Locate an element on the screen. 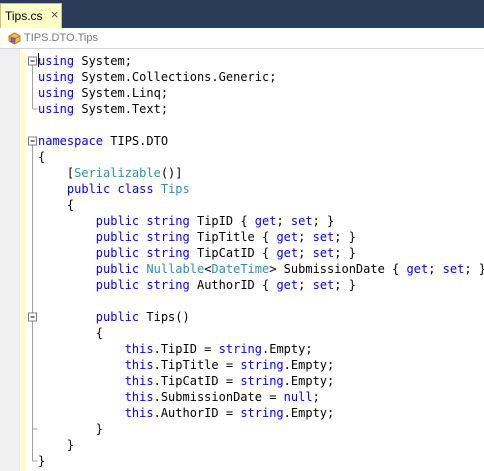  tab-title: Tips.cs is located at coordinates (24, 16).